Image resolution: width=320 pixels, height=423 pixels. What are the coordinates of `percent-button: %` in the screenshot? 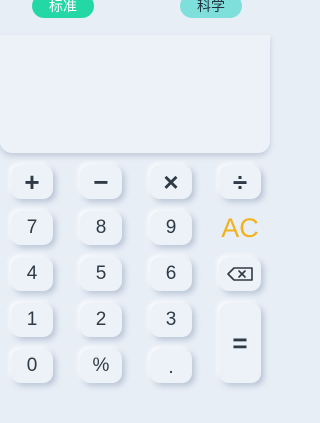 It's located at (101, 366).